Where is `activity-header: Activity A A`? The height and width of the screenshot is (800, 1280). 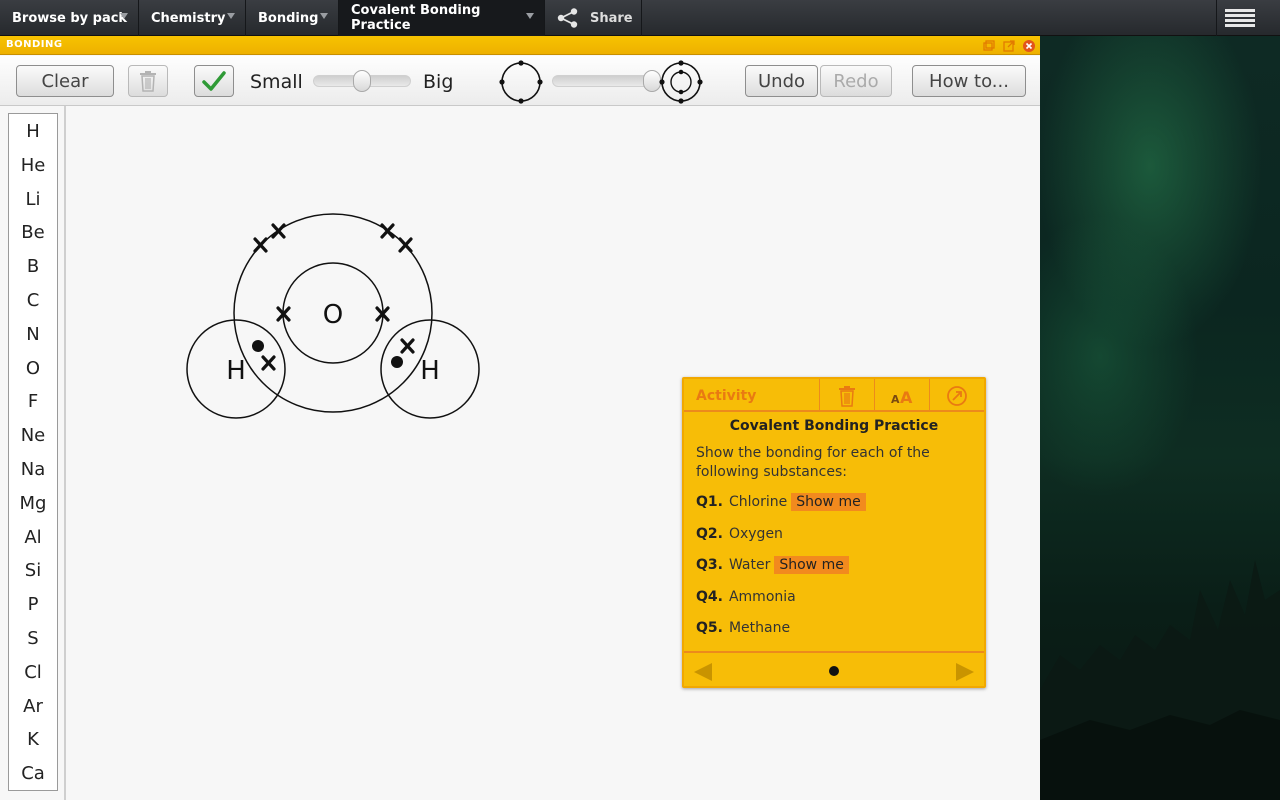 activity-header: Activity A A is located at coordinates (834, 395).